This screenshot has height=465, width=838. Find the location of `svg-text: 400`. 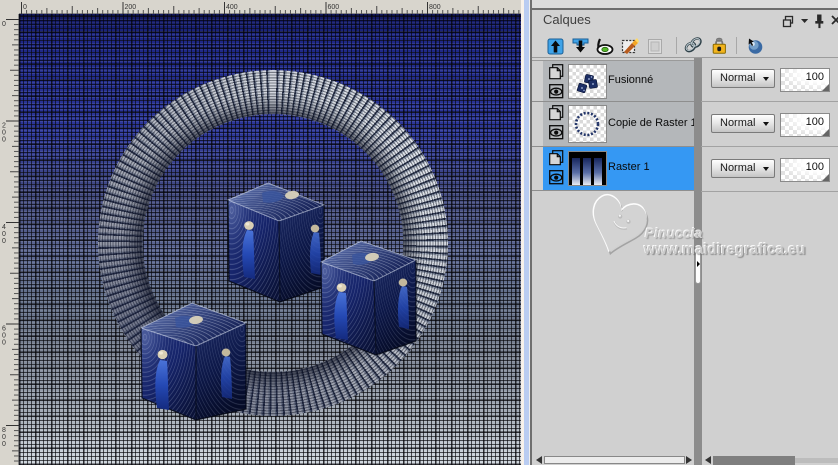

svg-text: 400 is located at coordinates (232, 7).